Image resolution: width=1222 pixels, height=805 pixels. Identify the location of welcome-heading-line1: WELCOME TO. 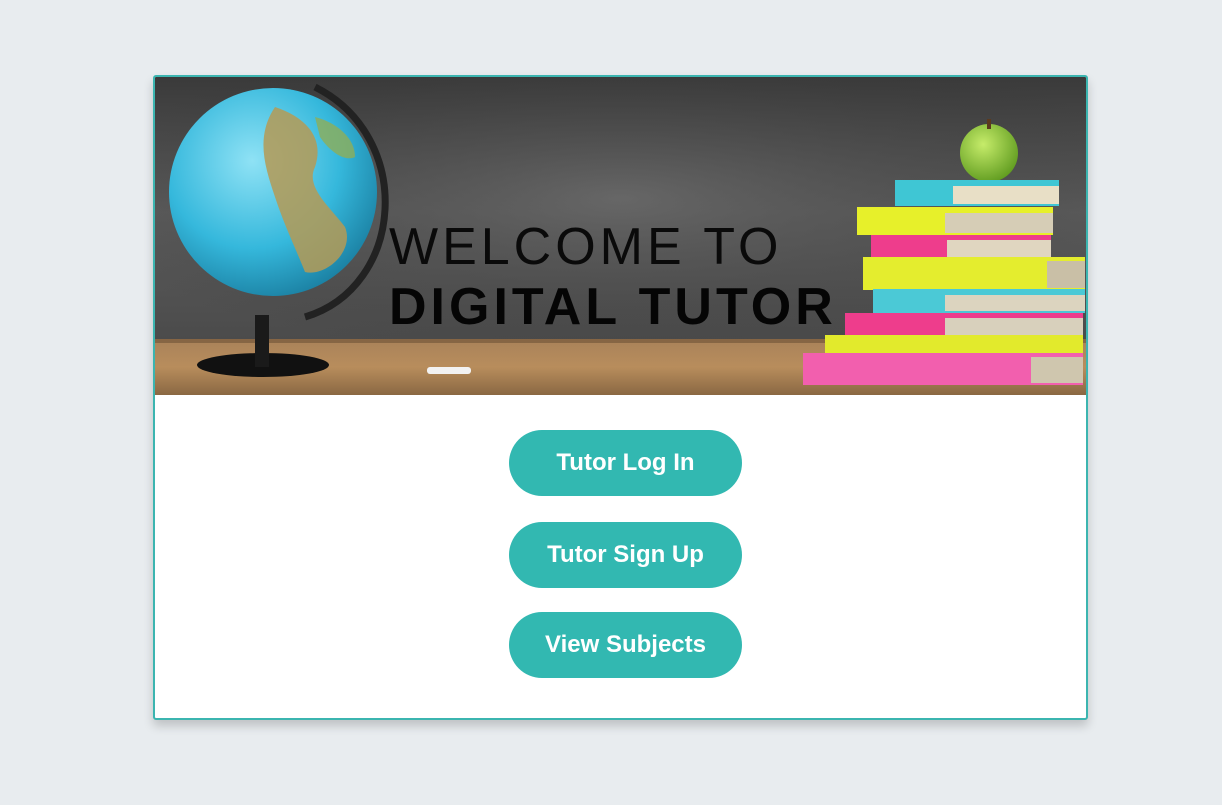
(586, 247).